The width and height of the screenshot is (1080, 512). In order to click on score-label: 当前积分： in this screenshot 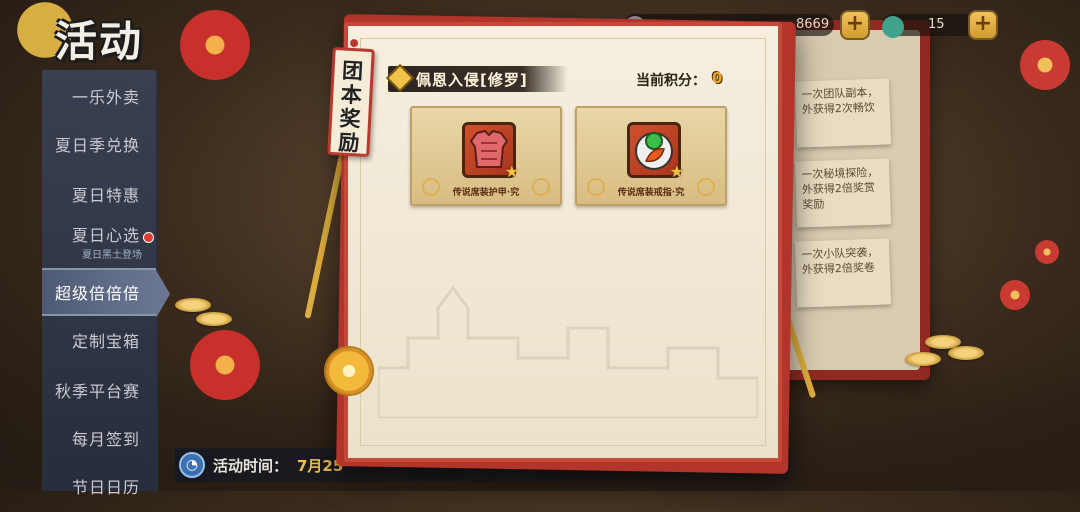, I will do `click(671, 81)`.